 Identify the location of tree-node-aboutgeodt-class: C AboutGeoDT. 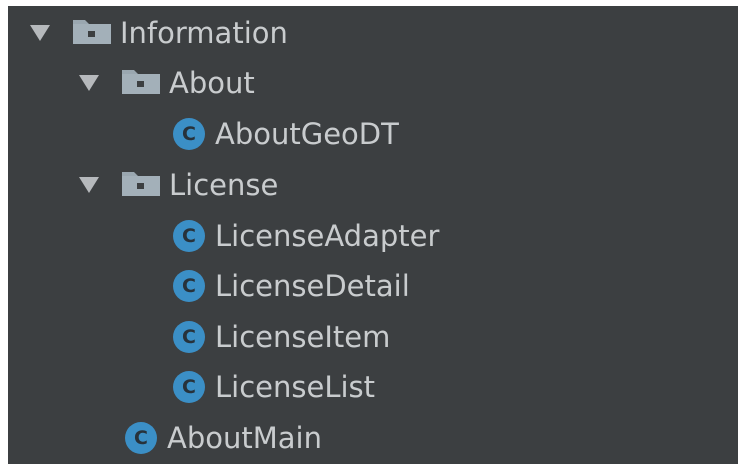
(286, 134).